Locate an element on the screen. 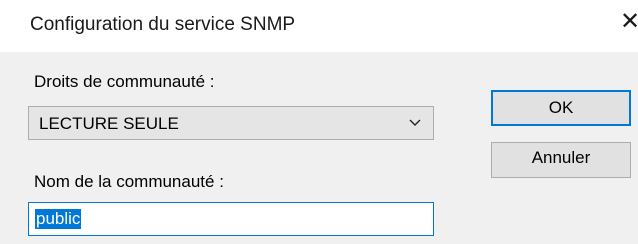 The width and height of the screenshot is (638, 244). community-rights-dropdown: LECTURE SEULE is located at coordinates (231, 123).